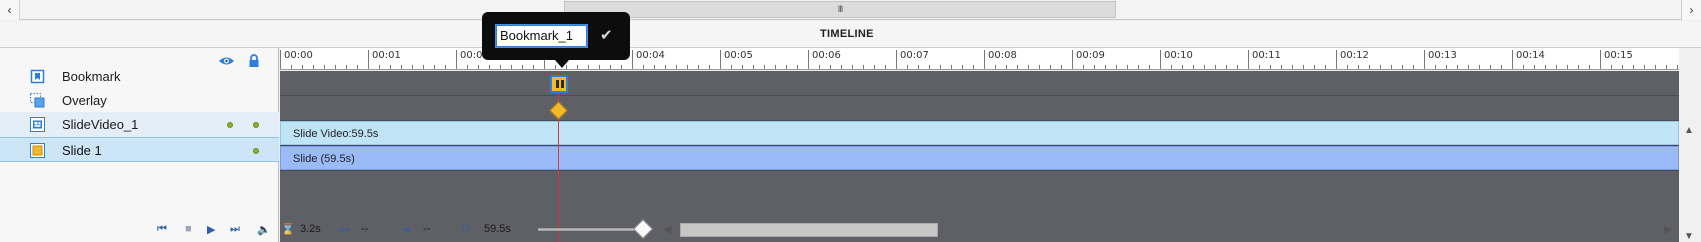  I want to click on tick-label: 00:07, so click(912, 59).